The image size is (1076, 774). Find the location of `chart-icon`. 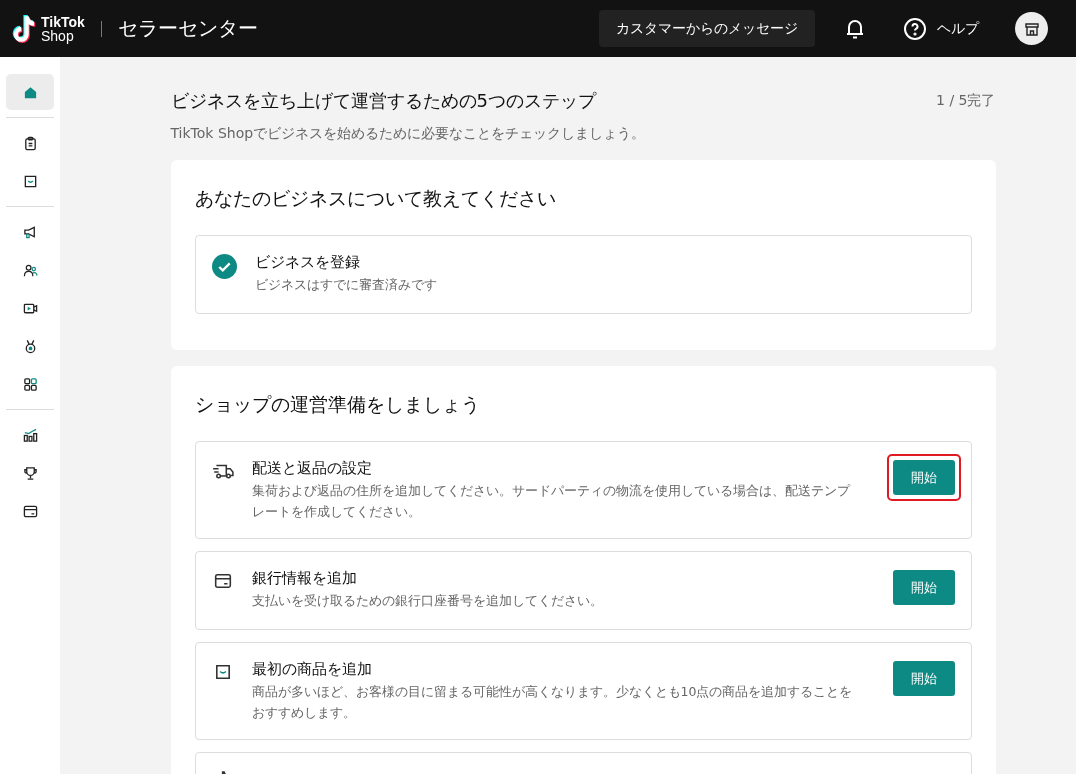

chart-icon is located at coordinates (30, 435).